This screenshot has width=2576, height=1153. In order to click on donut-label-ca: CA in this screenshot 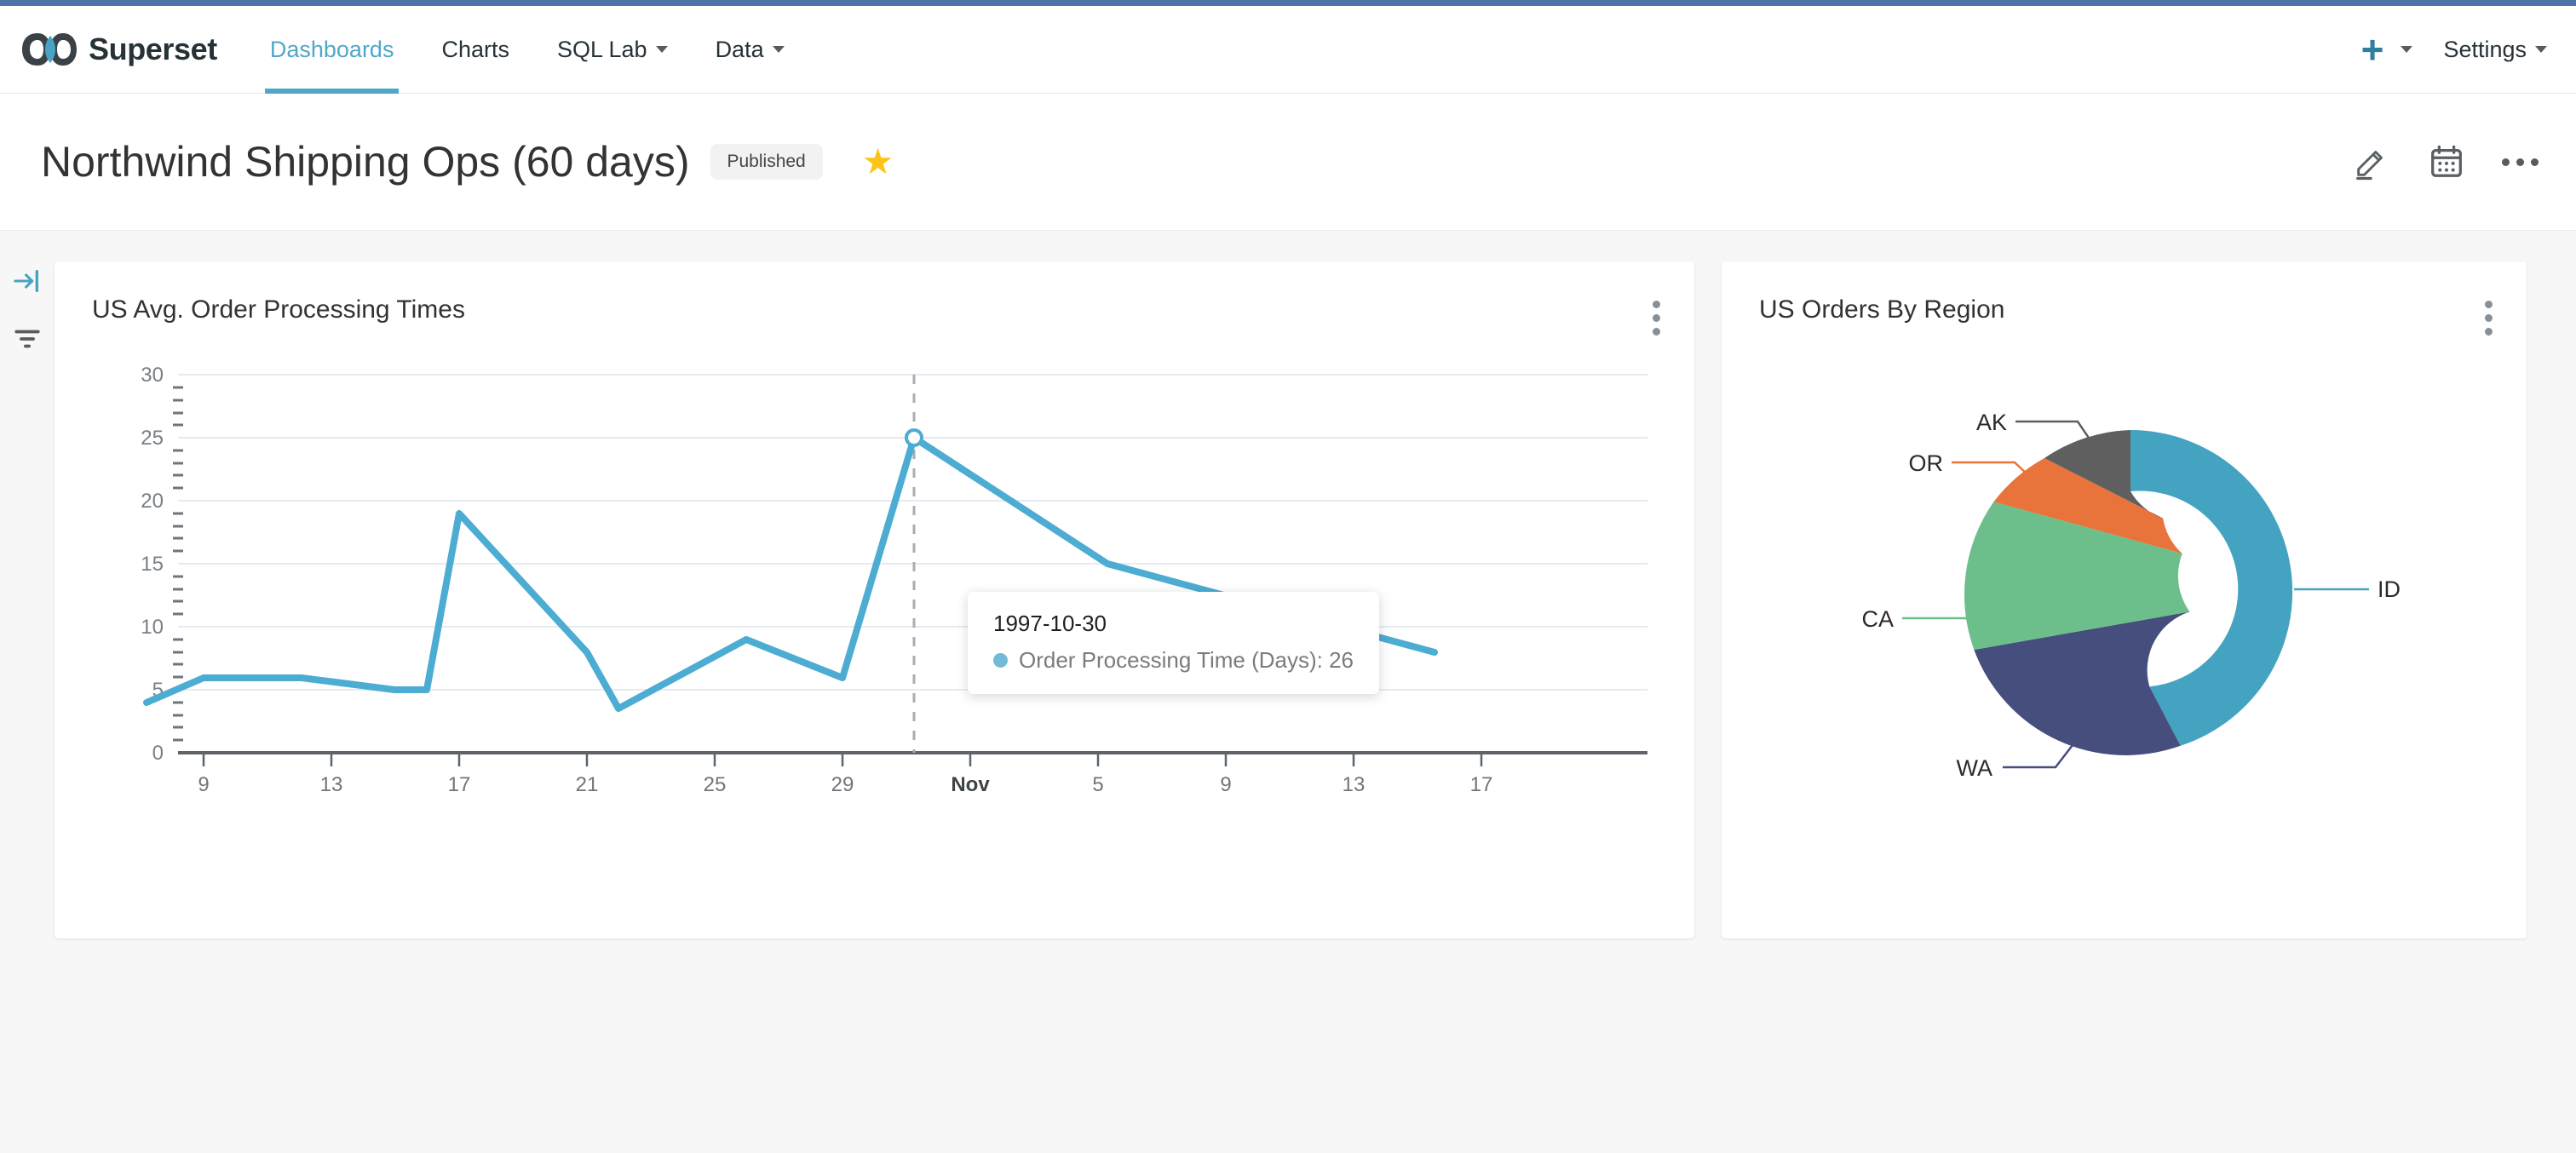, I will do `click(1878, 619)`.